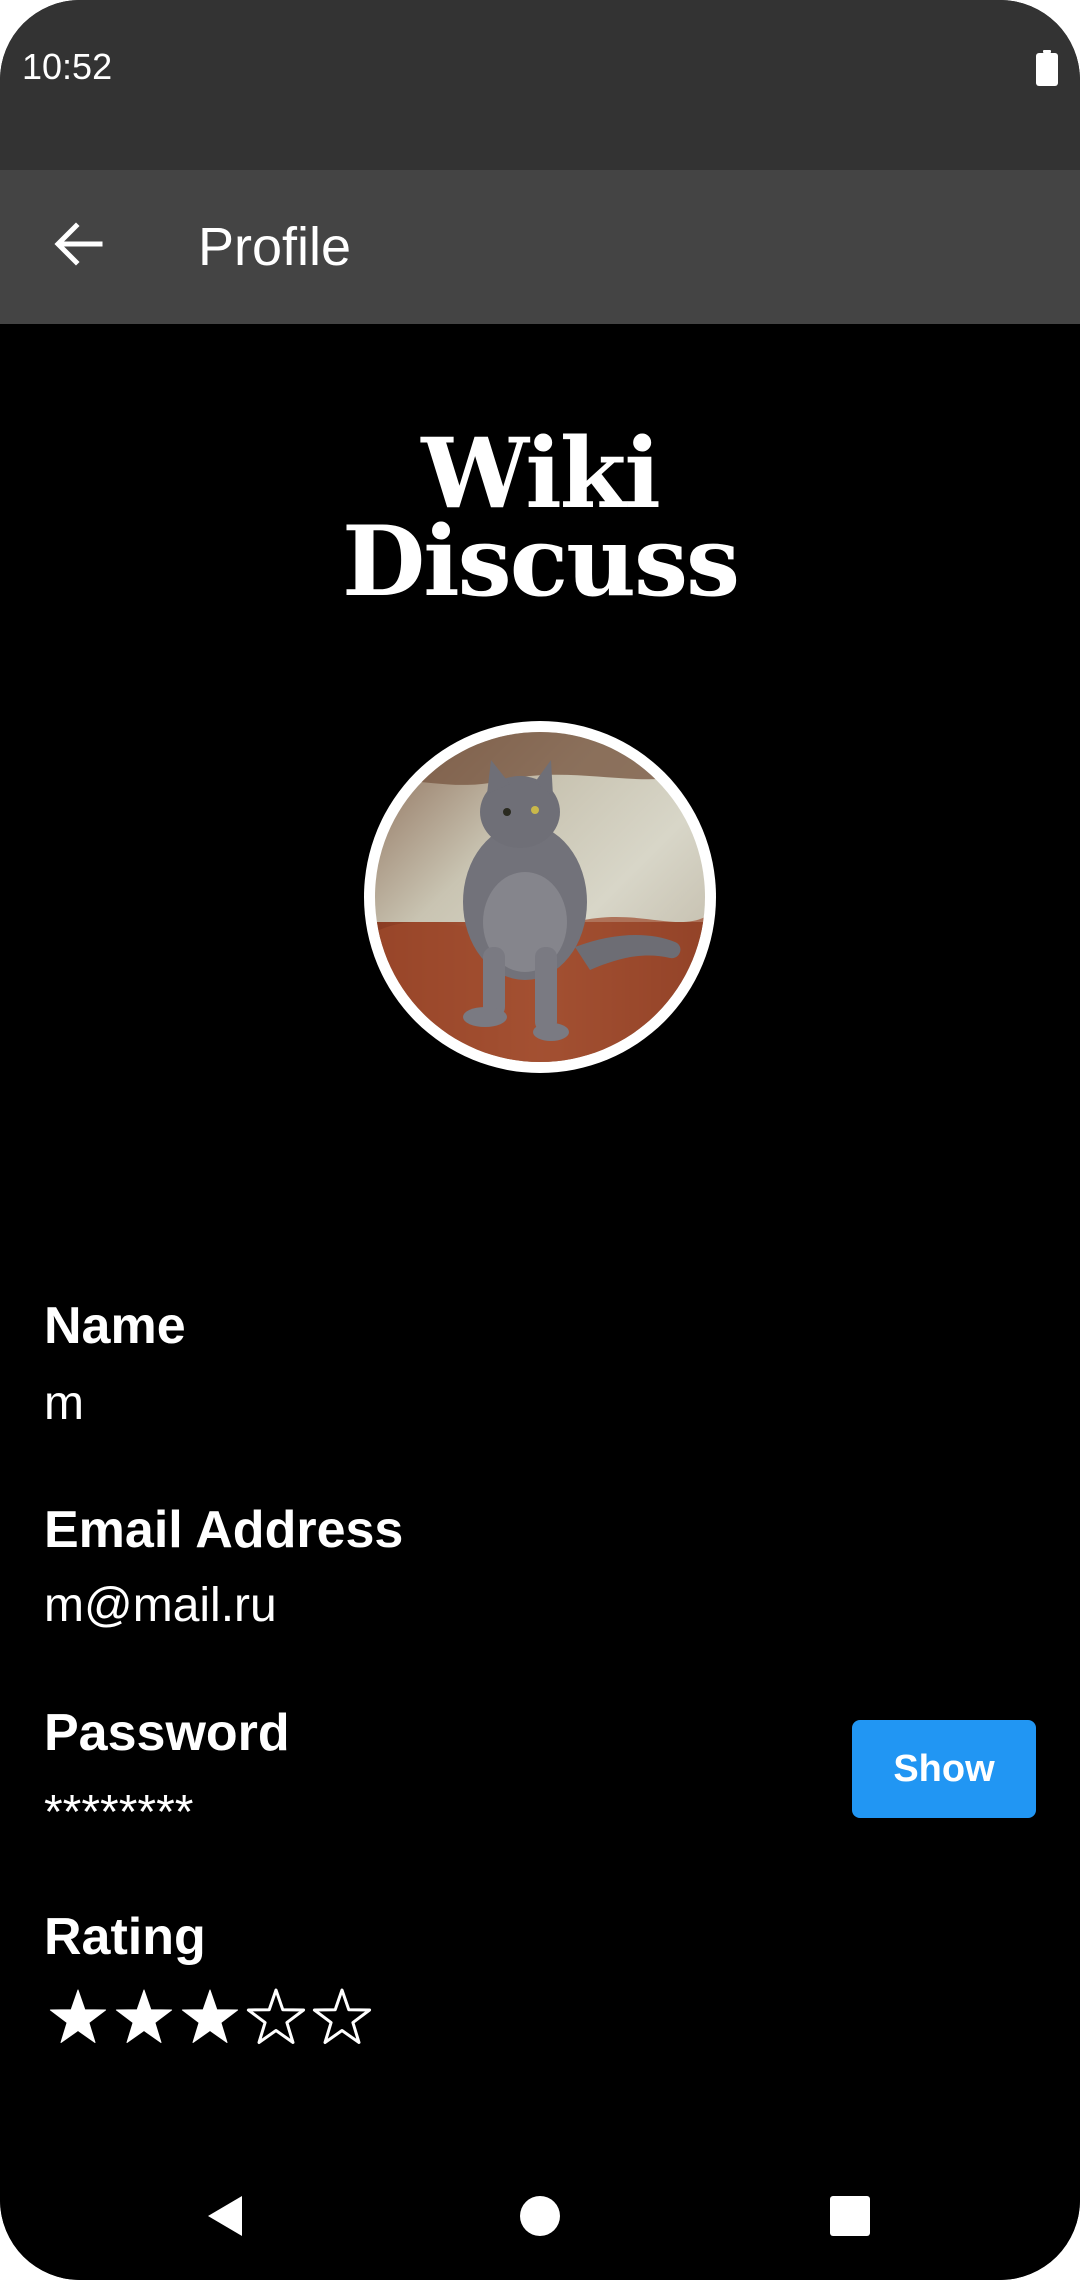  I want to click on app-bar: Profile, so click(540, 247).